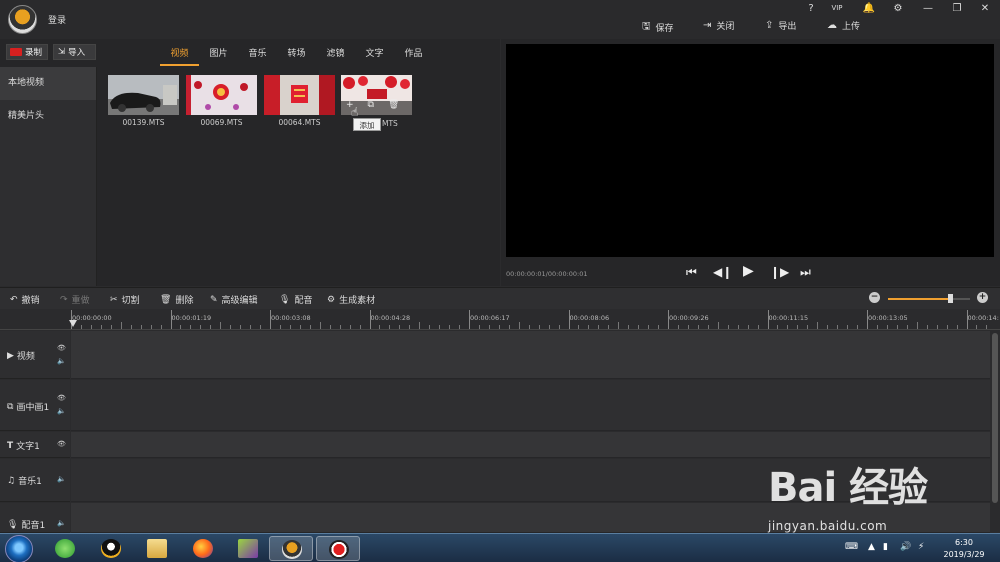 This screenshot has height=562, width=1000. I want to click on record-button: 录制, so click(27, 52).